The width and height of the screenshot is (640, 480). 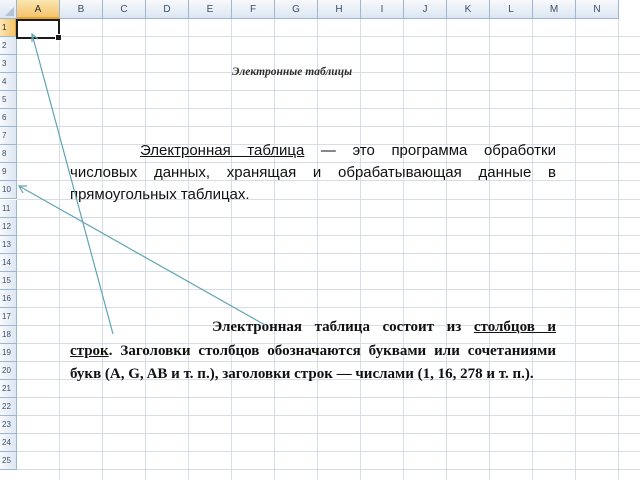 I want to click on row-header-5: 5, so click(x=8, y=100).